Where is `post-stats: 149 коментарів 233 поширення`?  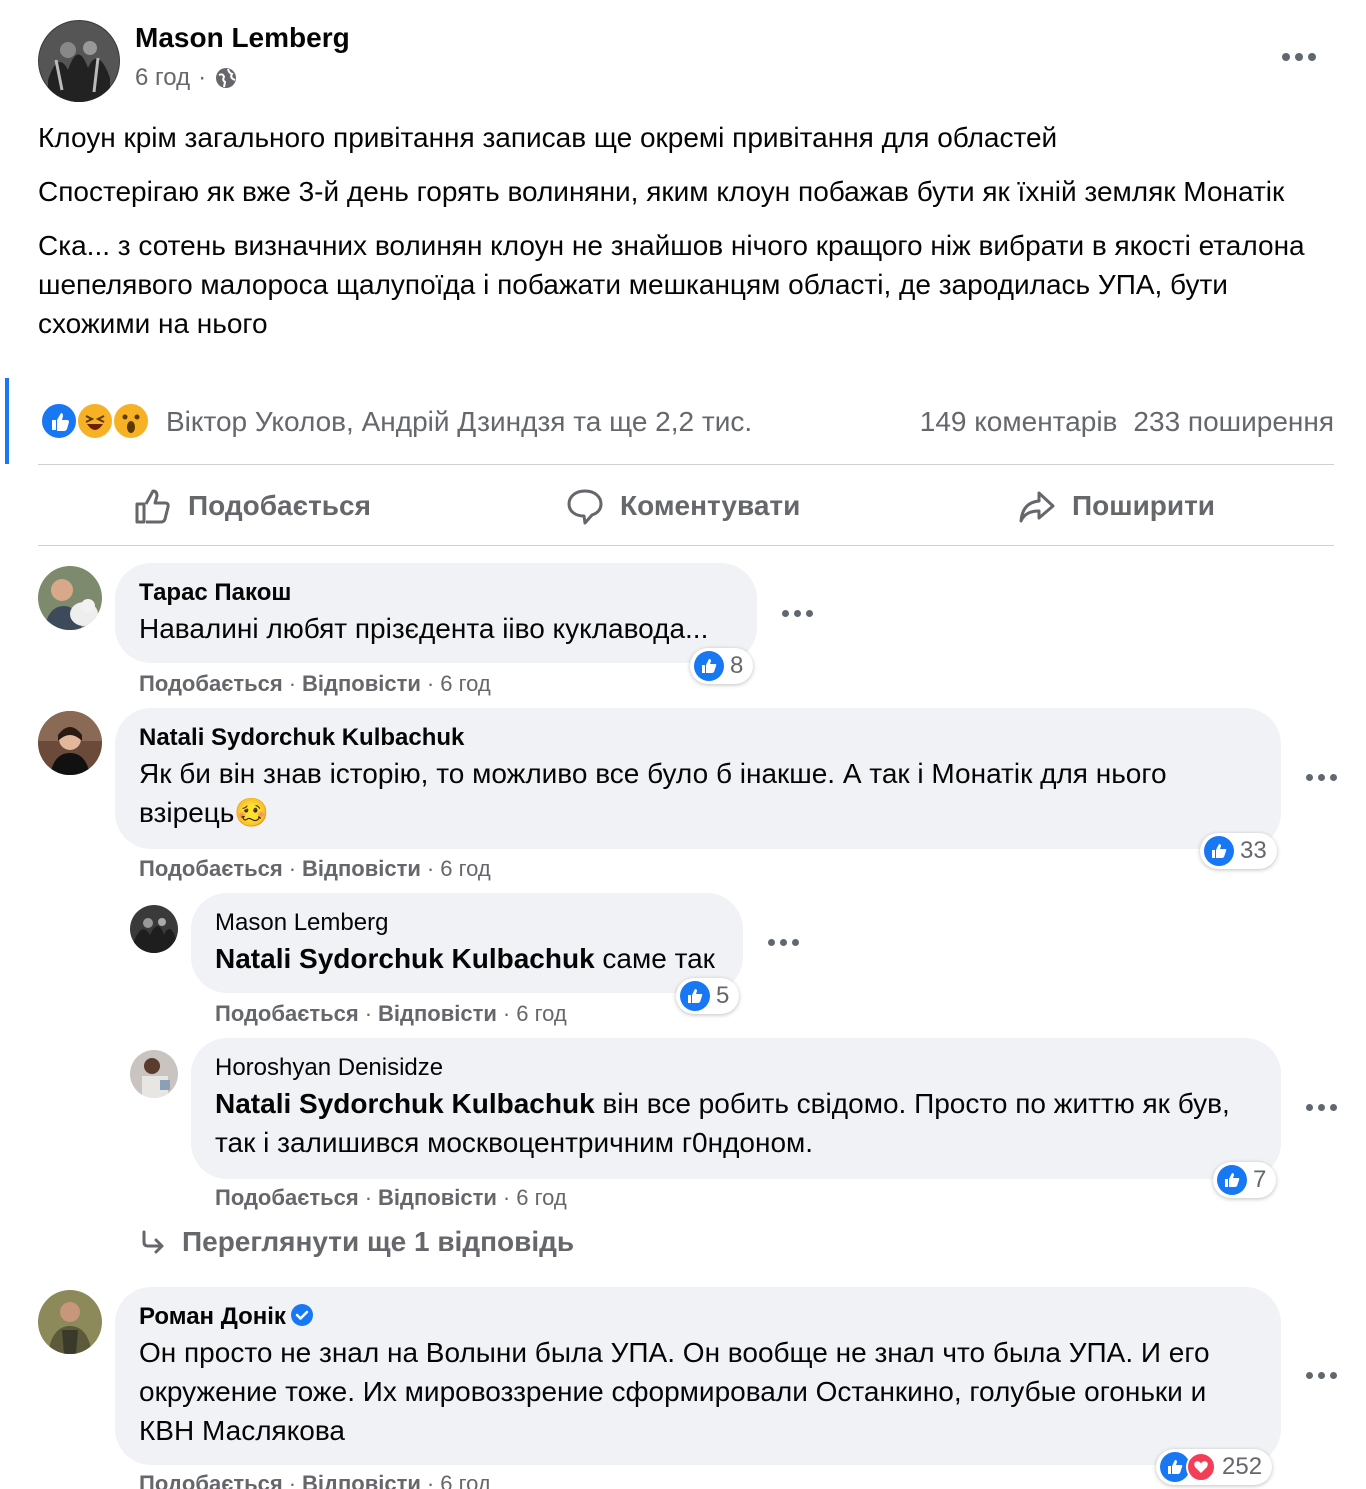 post-stats: 149 коментарів 233 поширення is located at coordinates (1127, 422).